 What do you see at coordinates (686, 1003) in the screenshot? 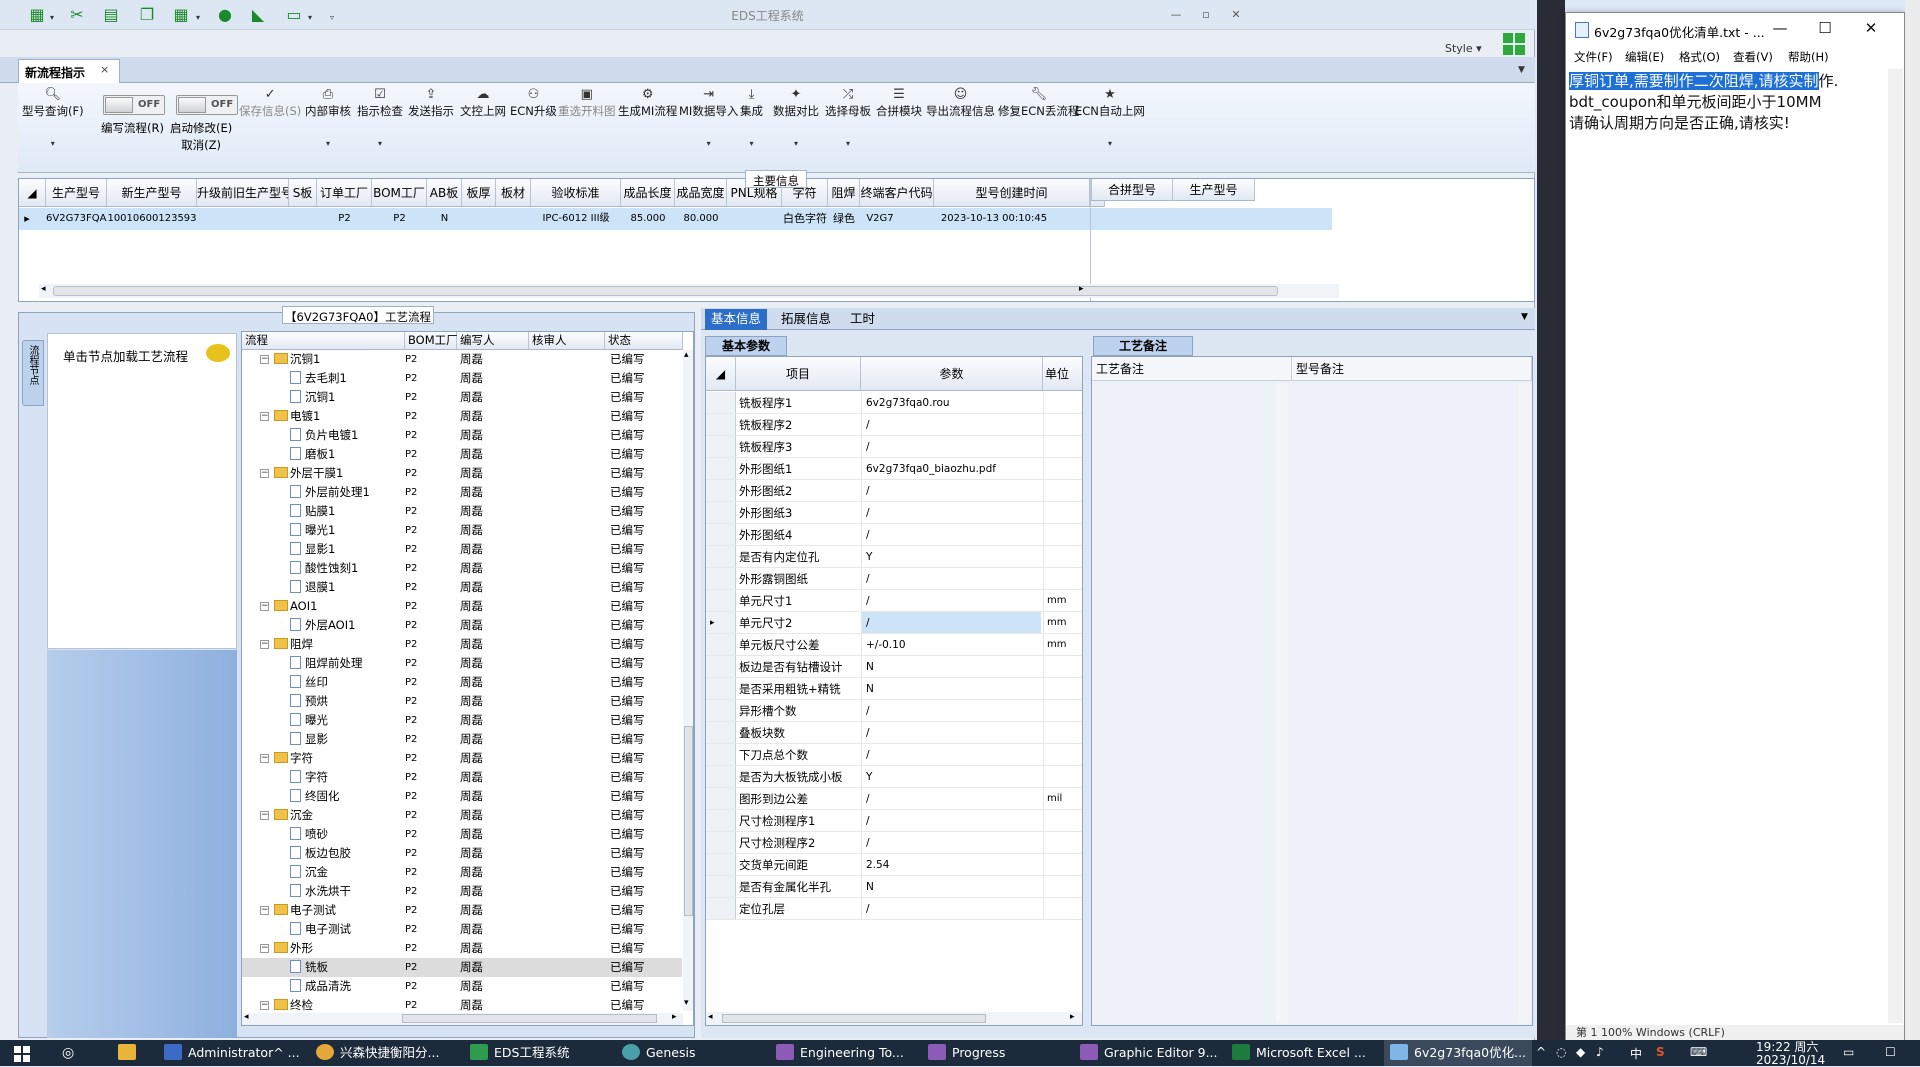
I see `scroll-down-icon: ▾` at bounding box center [686, 1003].